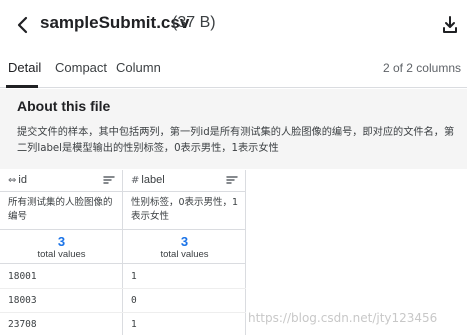 The height and width of the screenshot is (335, 467). What do you see at coordinates (184, 181) in the screenshot?
I see `column-header: # label` at bounding box center [184, 181].